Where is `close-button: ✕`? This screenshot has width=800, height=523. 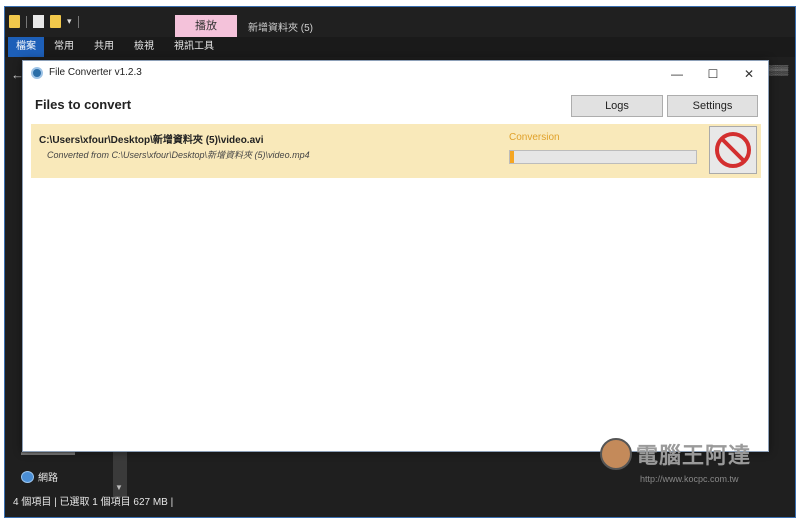
close-button: ✕ is located at coordinates (749, 74).